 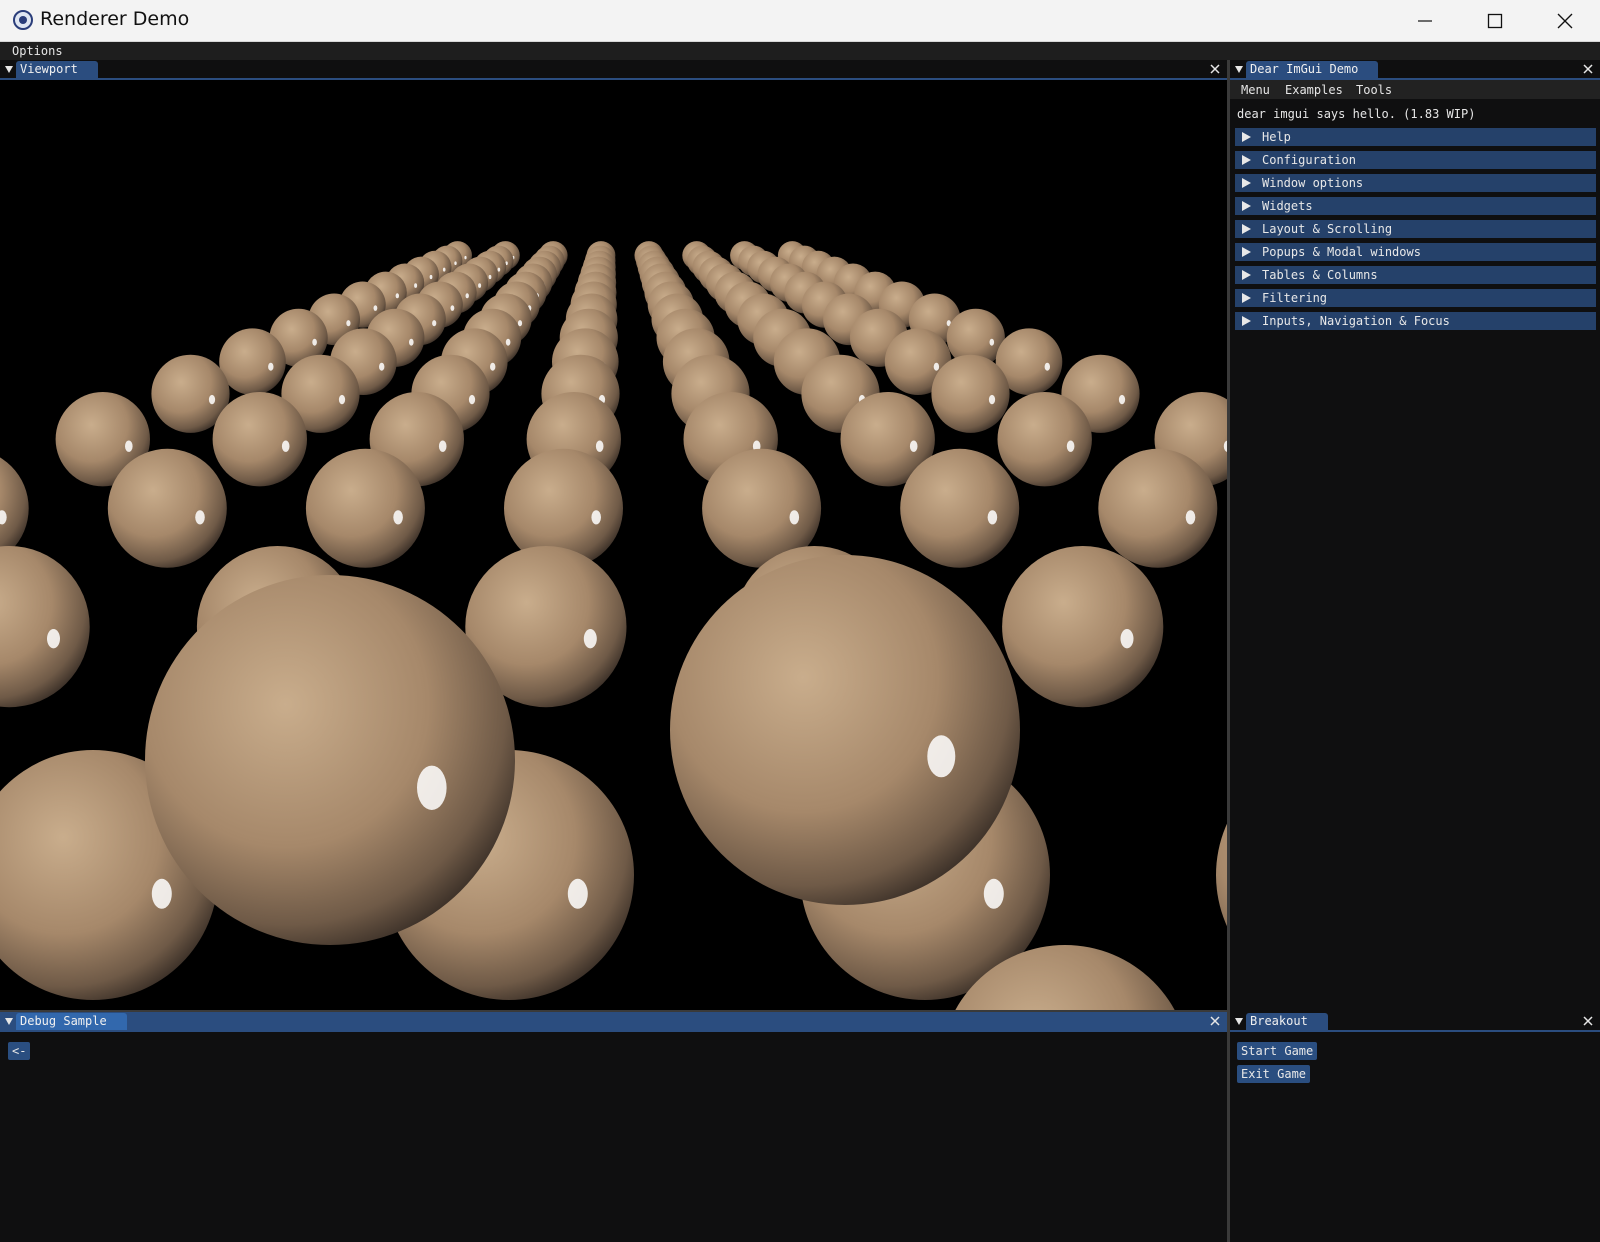 What do you see at coordinates (613, 70) in the screenshot?
I see `viewport-tabbar: Viewport` at bounding box center [613, 70].